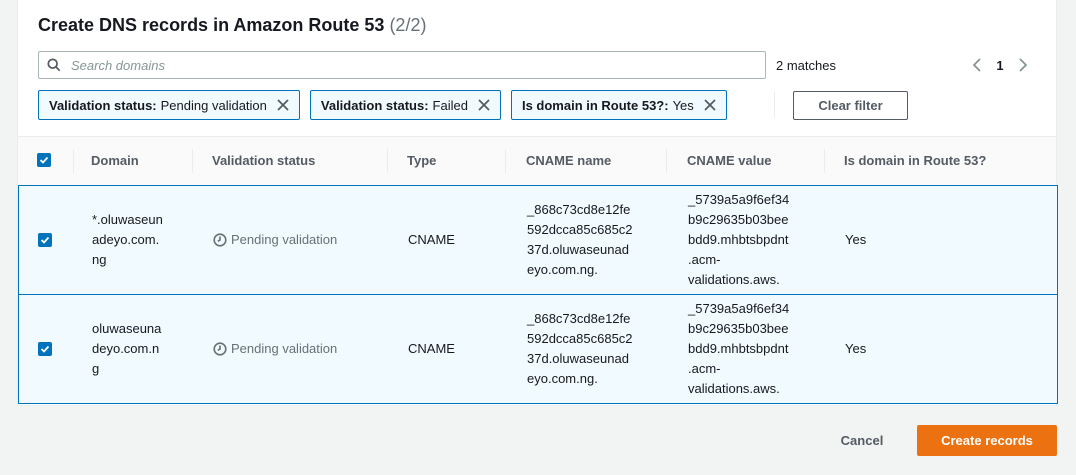 This screenshot has height=475, width=1076. I want to click on filter-token-value: Yes, so click(683, 105).